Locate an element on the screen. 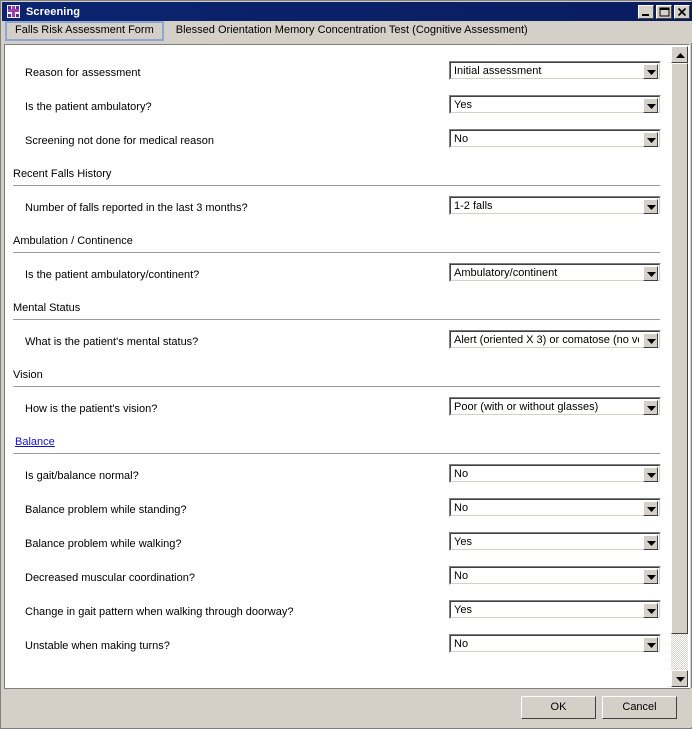  combo-balance-problem-walking: Yes is located at coordinates (555, 541).